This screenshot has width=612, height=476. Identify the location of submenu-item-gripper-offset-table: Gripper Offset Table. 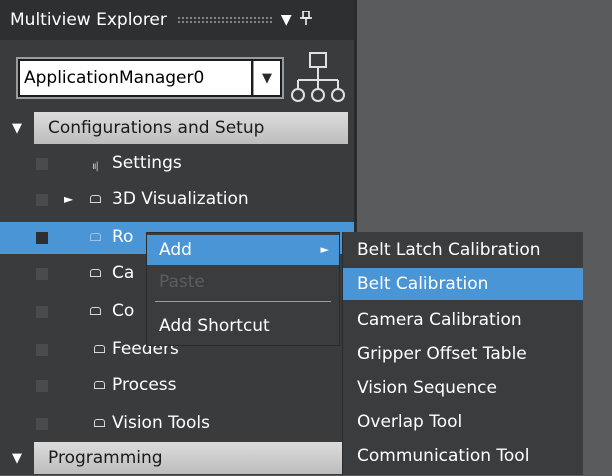
(463, 354).